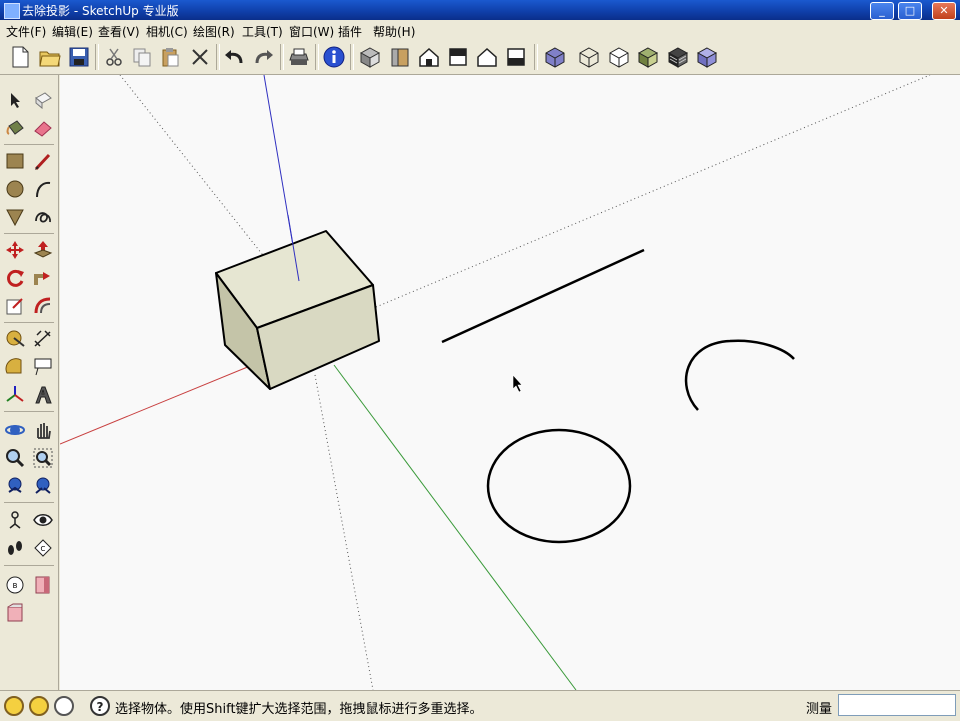 Image resolution: width=960 pixels, height=721 pixels. Describe the element at coordinates (15, 250) in the screenshot. I see `move-icon` at that location.